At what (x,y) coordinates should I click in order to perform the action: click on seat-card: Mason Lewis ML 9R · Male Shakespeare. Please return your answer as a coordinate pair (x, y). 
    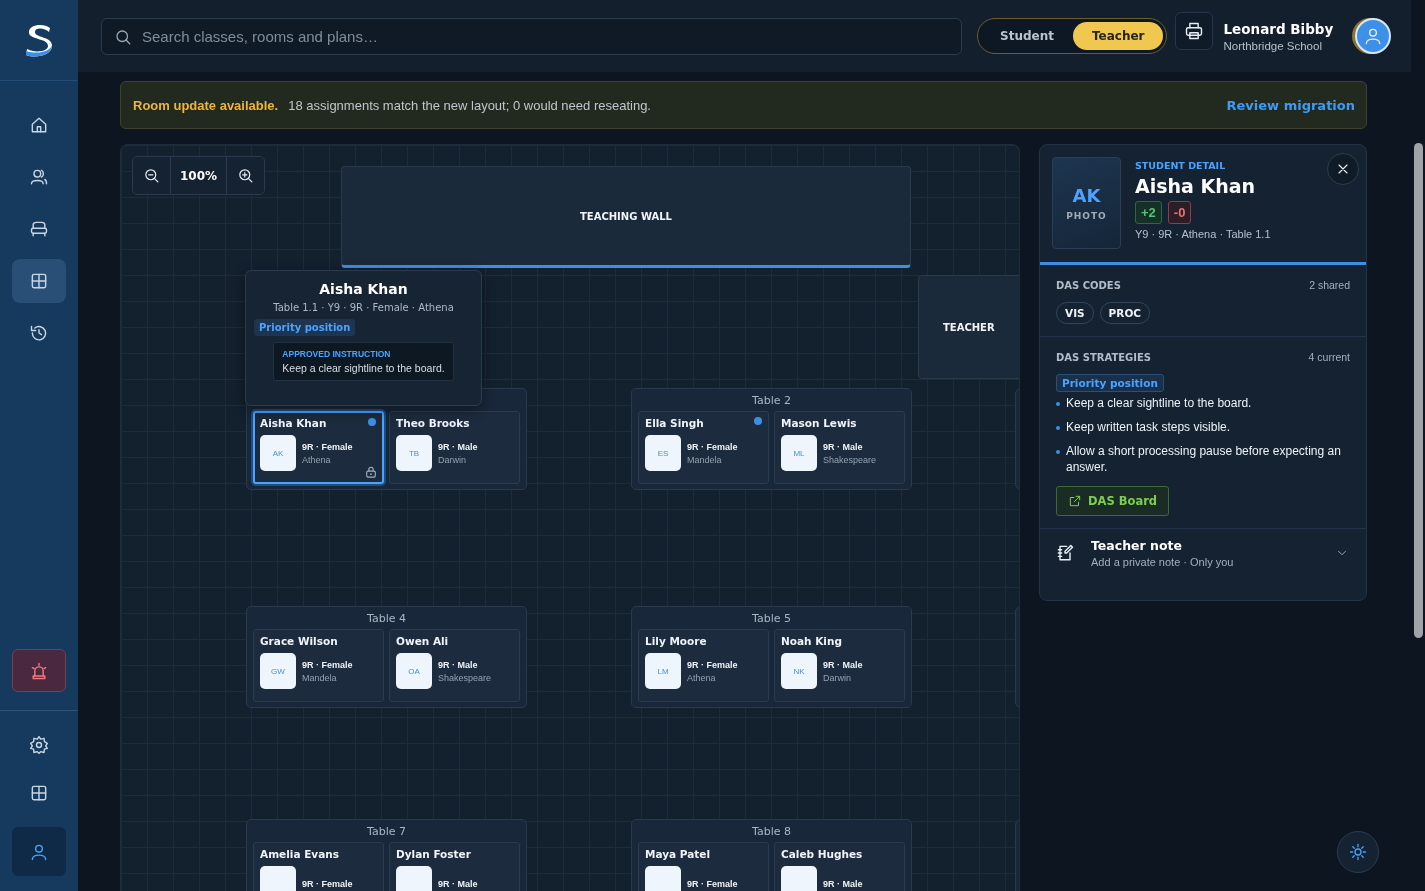
    Looking at the image, I should click on (839, 447).